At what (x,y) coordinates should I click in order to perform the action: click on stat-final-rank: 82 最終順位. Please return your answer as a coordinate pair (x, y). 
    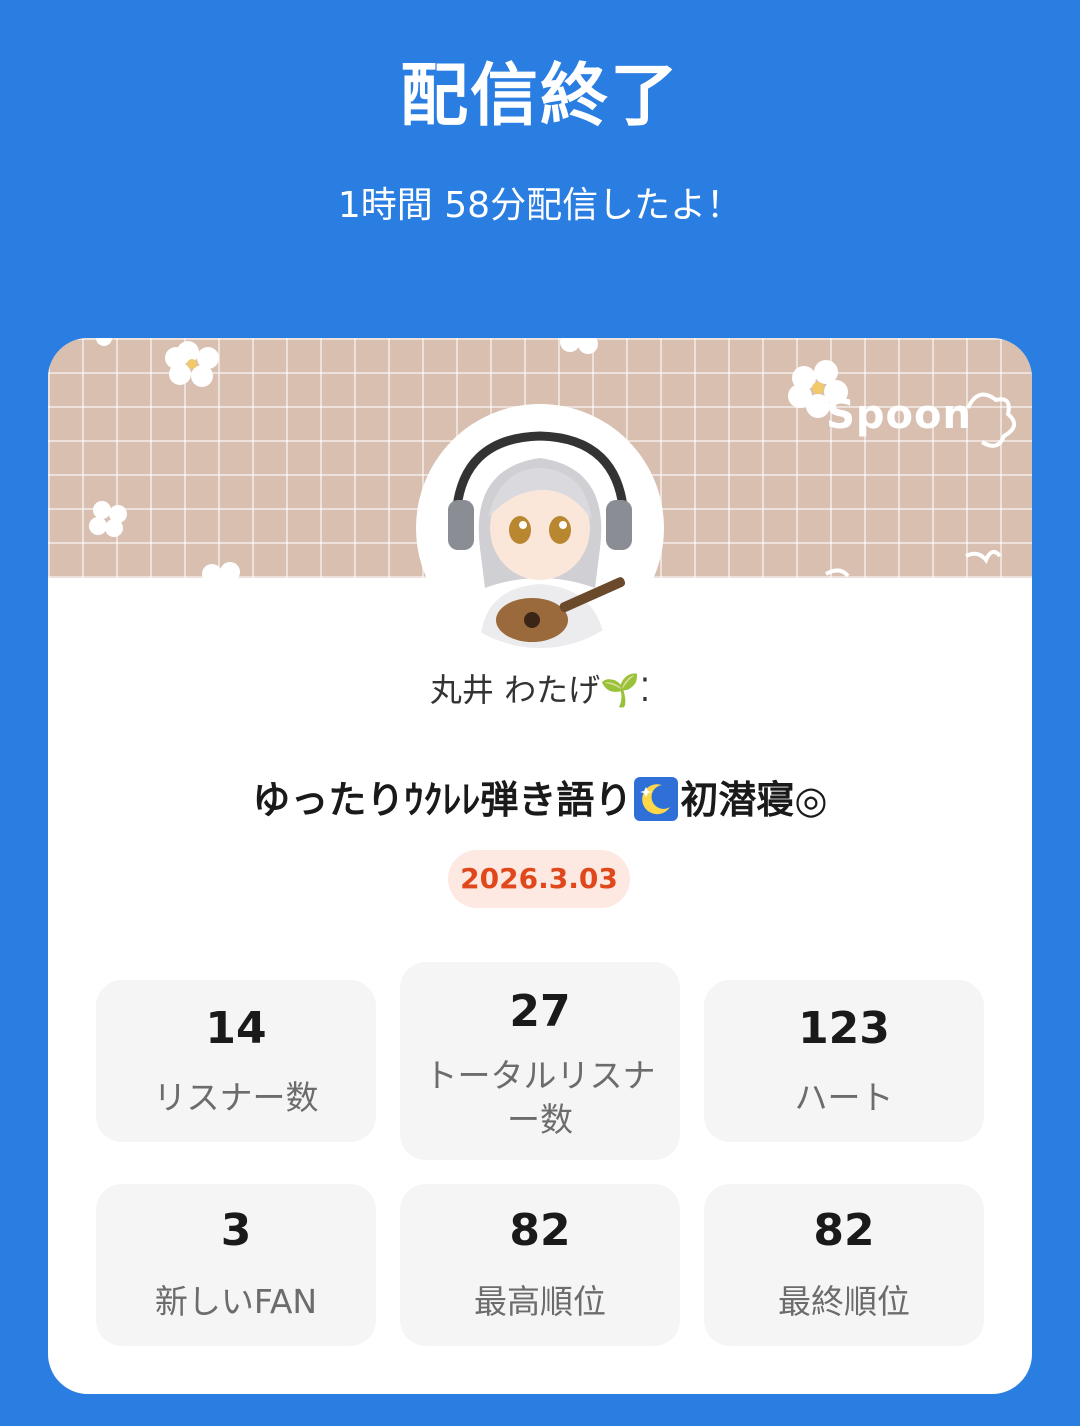
    Looking at the image, I should click on (844, 1265).